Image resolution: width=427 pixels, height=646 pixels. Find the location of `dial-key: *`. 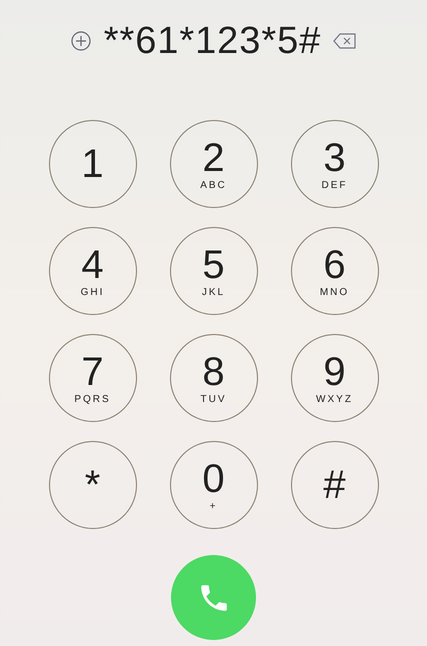

dial-key: * is located at coordinates (92, 485).